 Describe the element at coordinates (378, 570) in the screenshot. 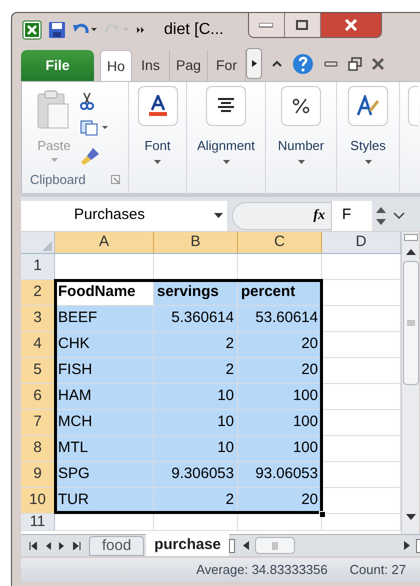

I see `status-count: Count: 27` at that location.